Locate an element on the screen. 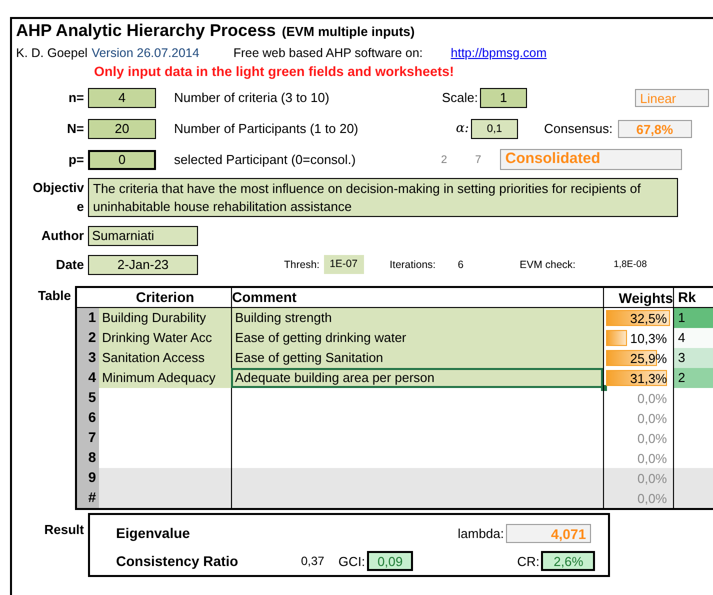 The height and width of the screenshot is (595, 713). status-output: Consolidated is located at coordinates (591, 159).